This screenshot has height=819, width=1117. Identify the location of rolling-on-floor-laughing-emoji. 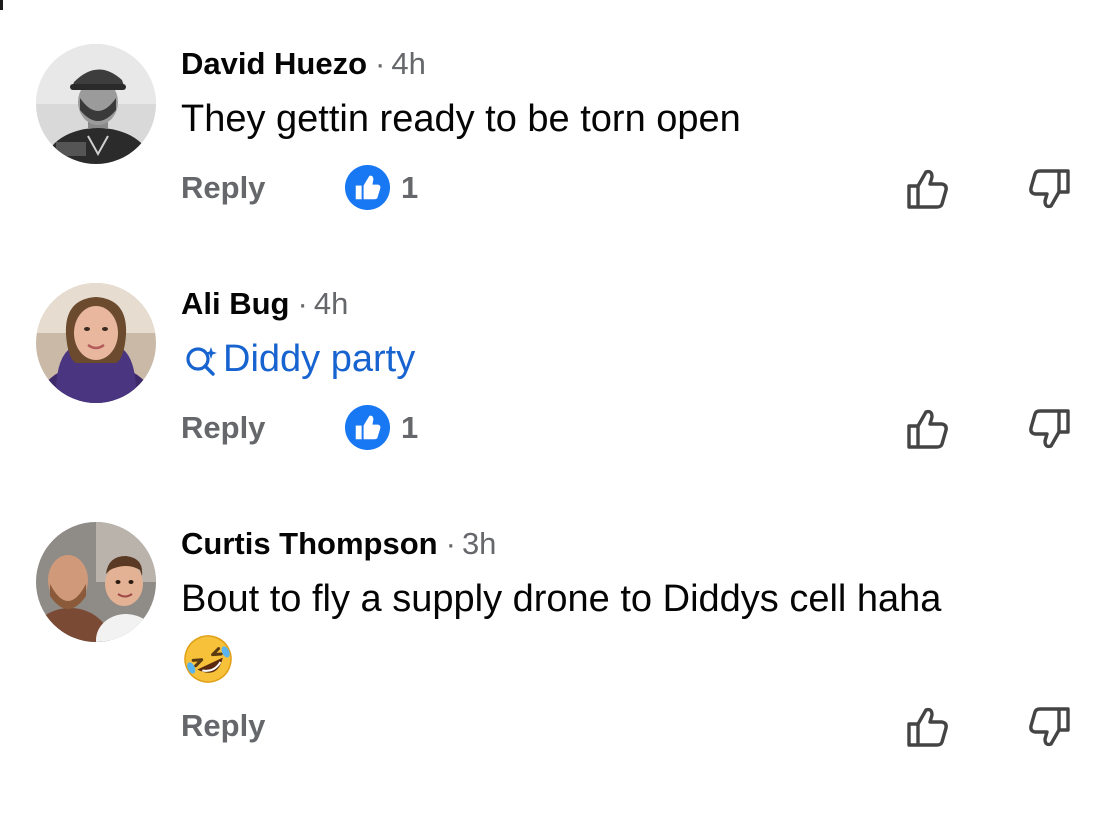
(208, 659).